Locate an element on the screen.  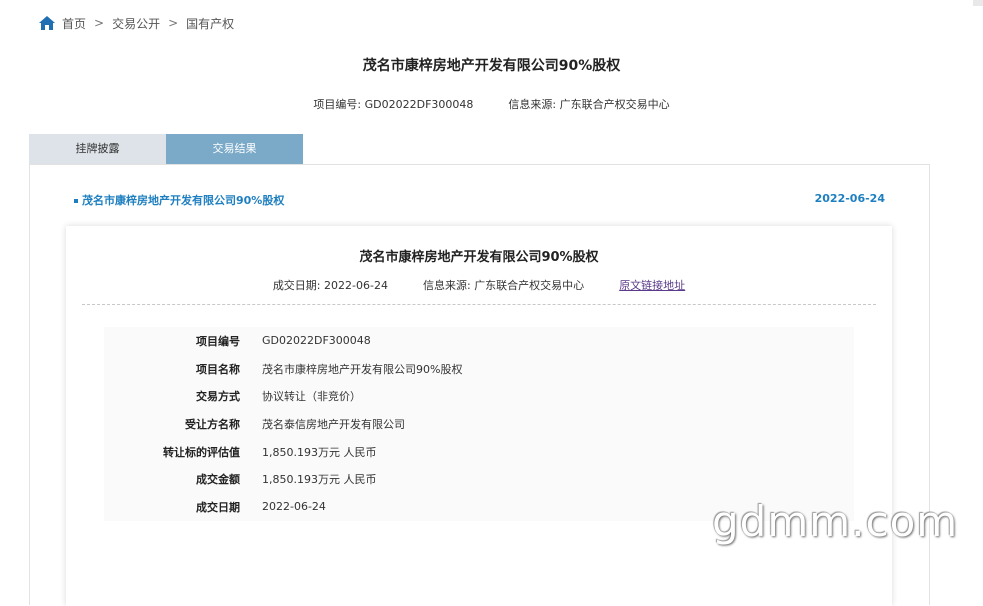
result-item-title-text: 茂名市康梓房地产开发有限公司90%股权 is located at coordinates (183, 200).